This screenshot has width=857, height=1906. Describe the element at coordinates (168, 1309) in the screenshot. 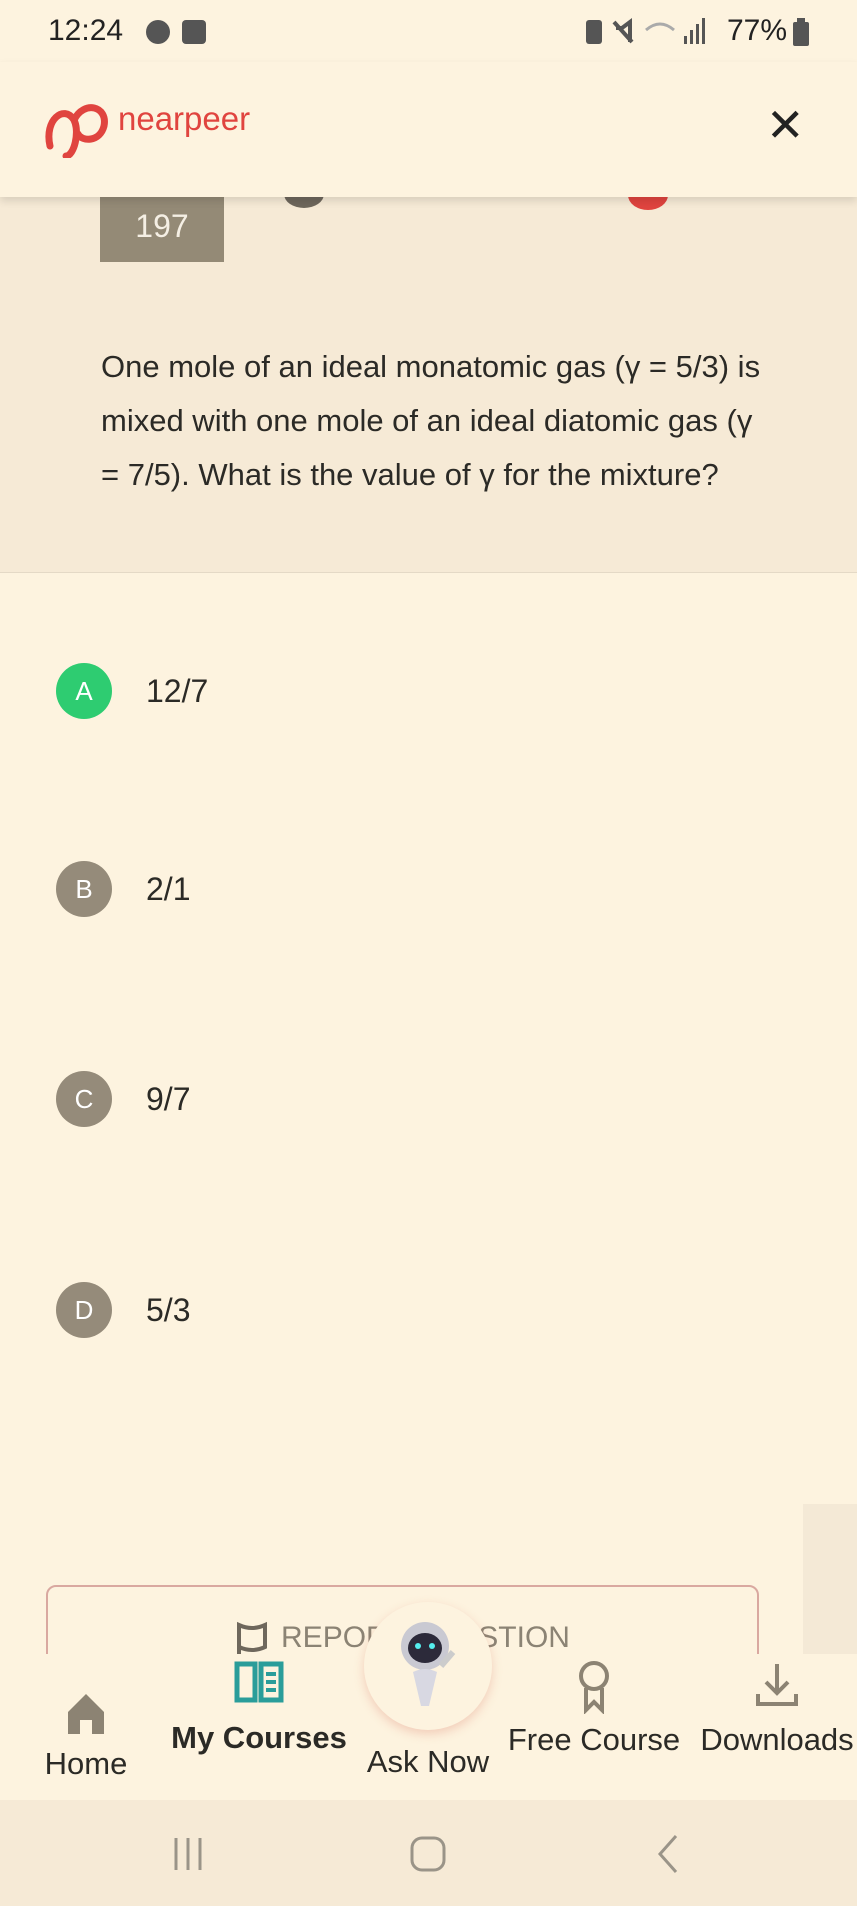

I see `option-text: 5/3` at that location.